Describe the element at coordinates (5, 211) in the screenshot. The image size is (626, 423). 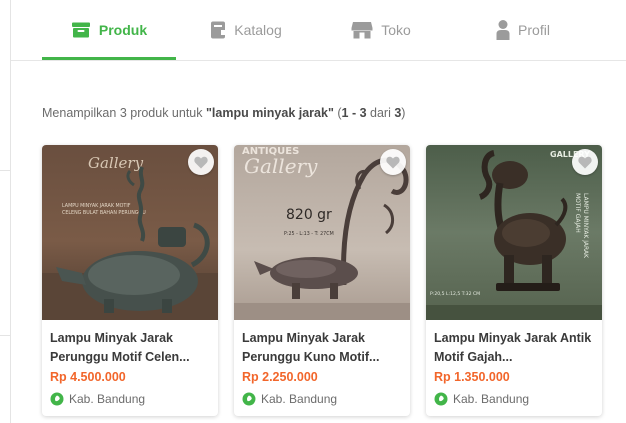
I see `left-sidebar` at that location.